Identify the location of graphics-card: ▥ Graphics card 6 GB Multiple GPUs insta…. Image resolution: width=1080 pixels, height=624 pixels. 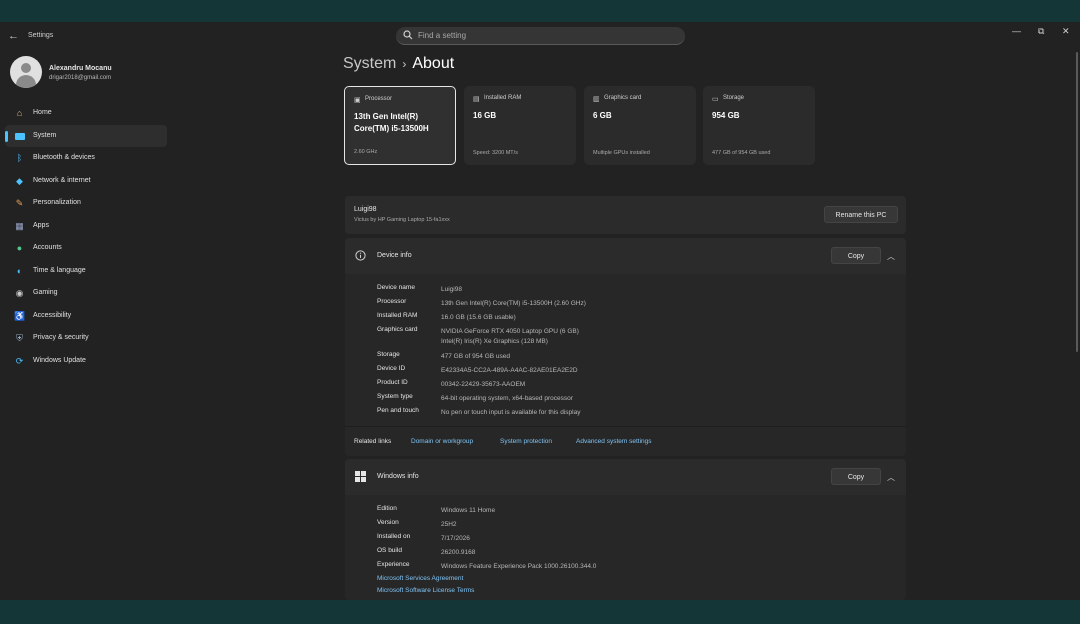
(640, 125).